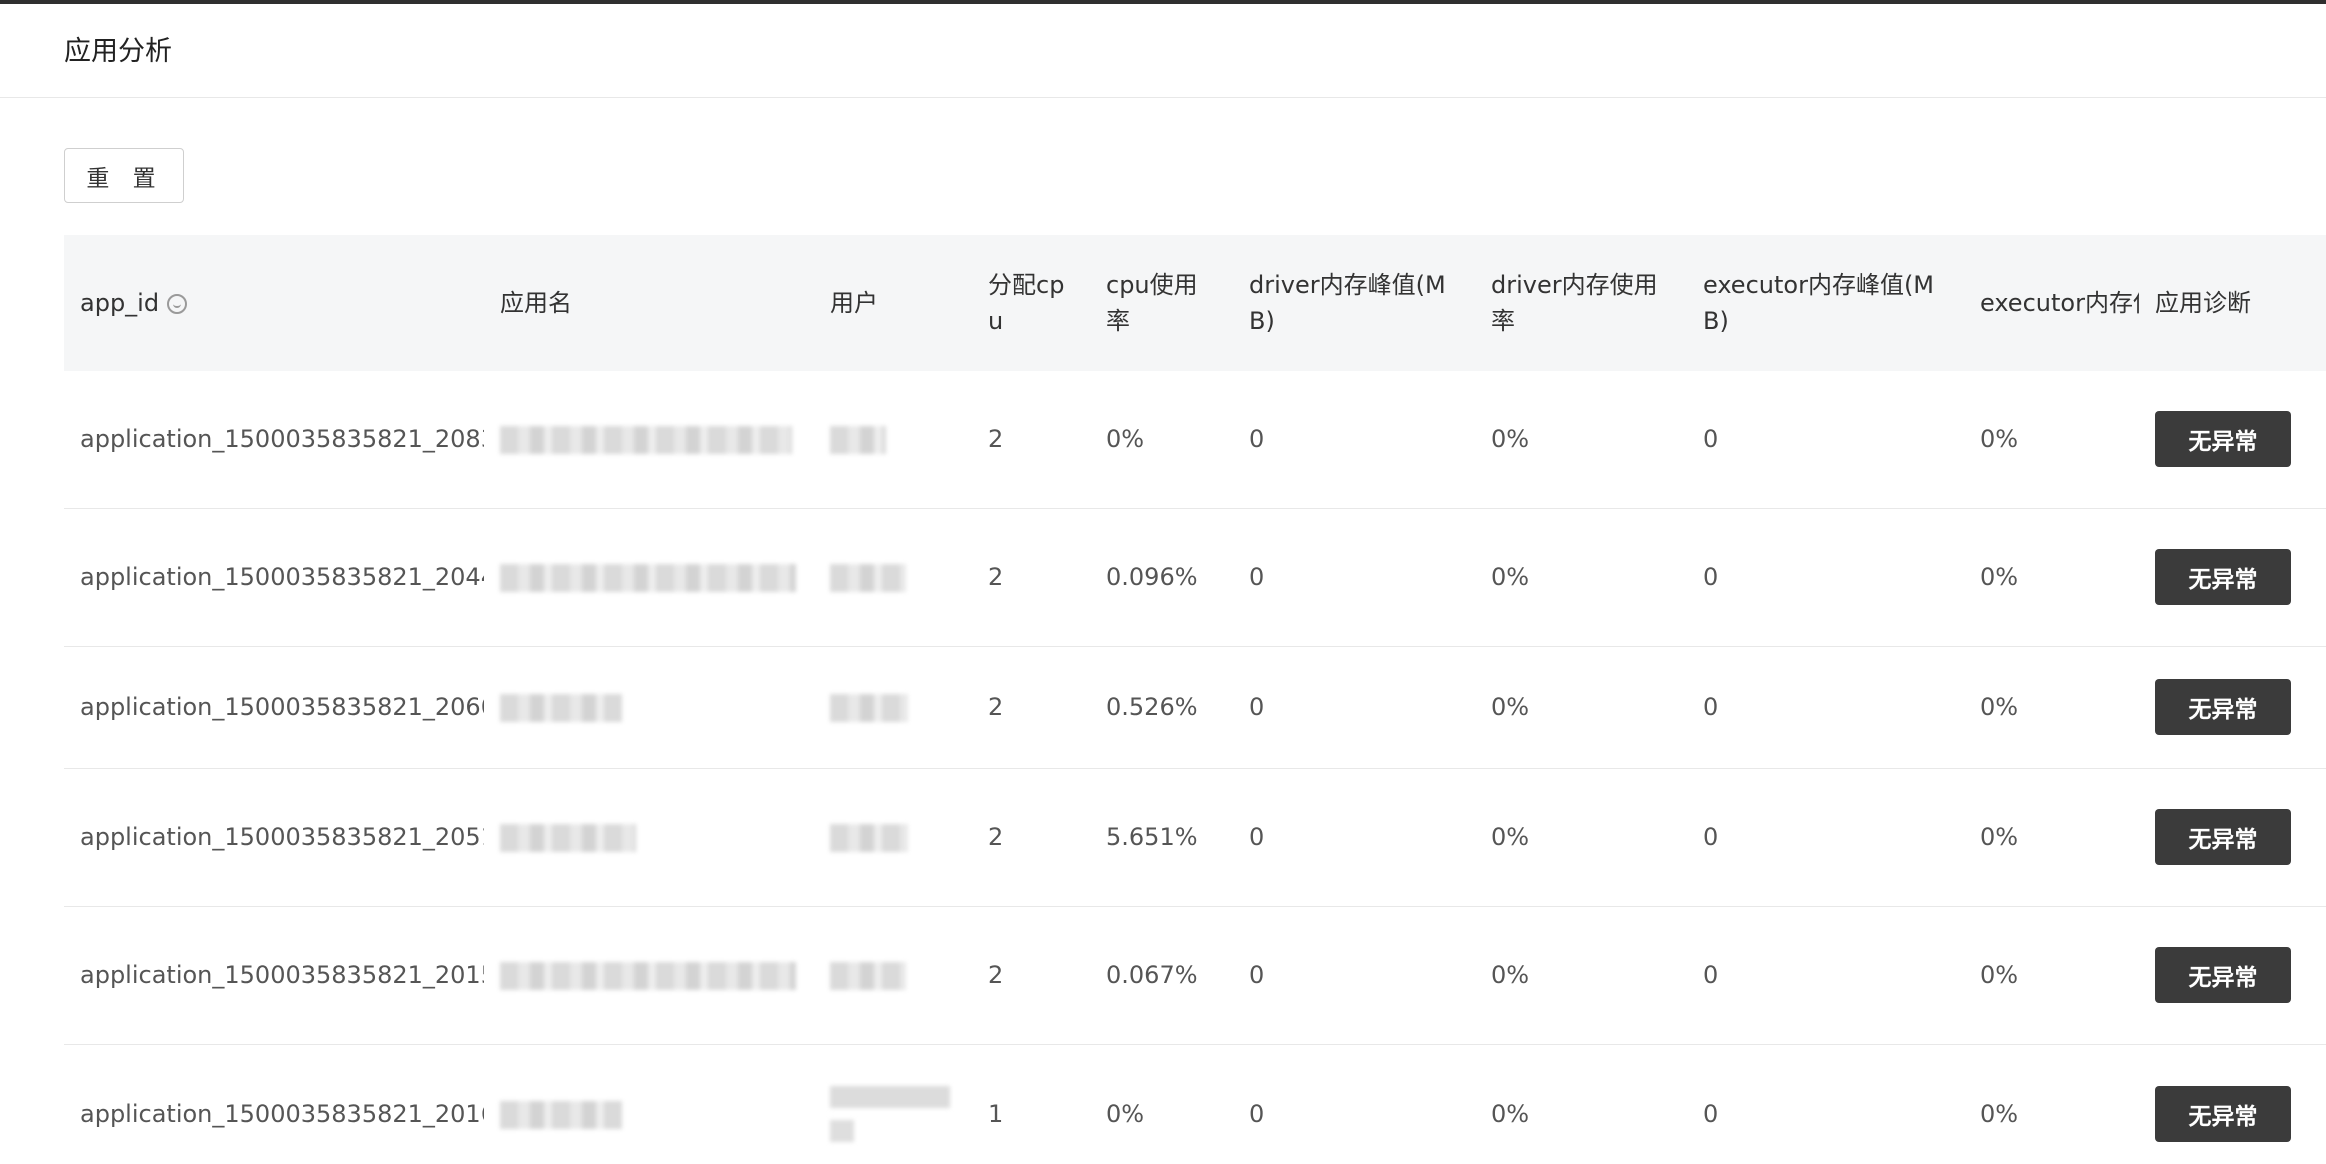 The width and height of the screenshot is (2326, 1164). I want to click on cell-app-id: application_1500035835821_2060, so click(274, 707).